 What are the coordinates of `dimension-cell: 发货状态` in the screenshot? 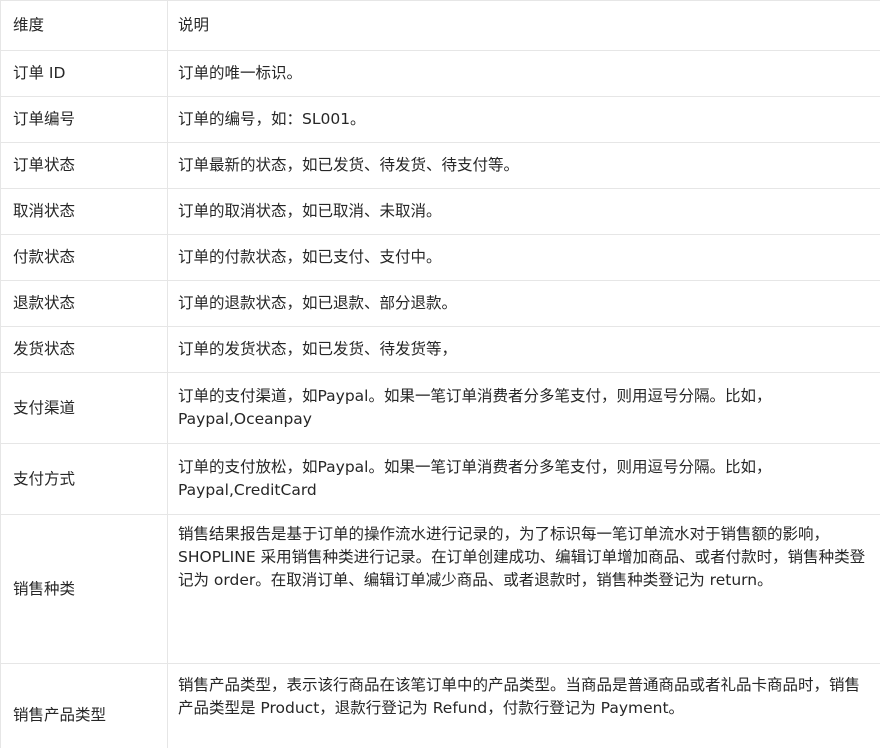 It's located at (84, 349).